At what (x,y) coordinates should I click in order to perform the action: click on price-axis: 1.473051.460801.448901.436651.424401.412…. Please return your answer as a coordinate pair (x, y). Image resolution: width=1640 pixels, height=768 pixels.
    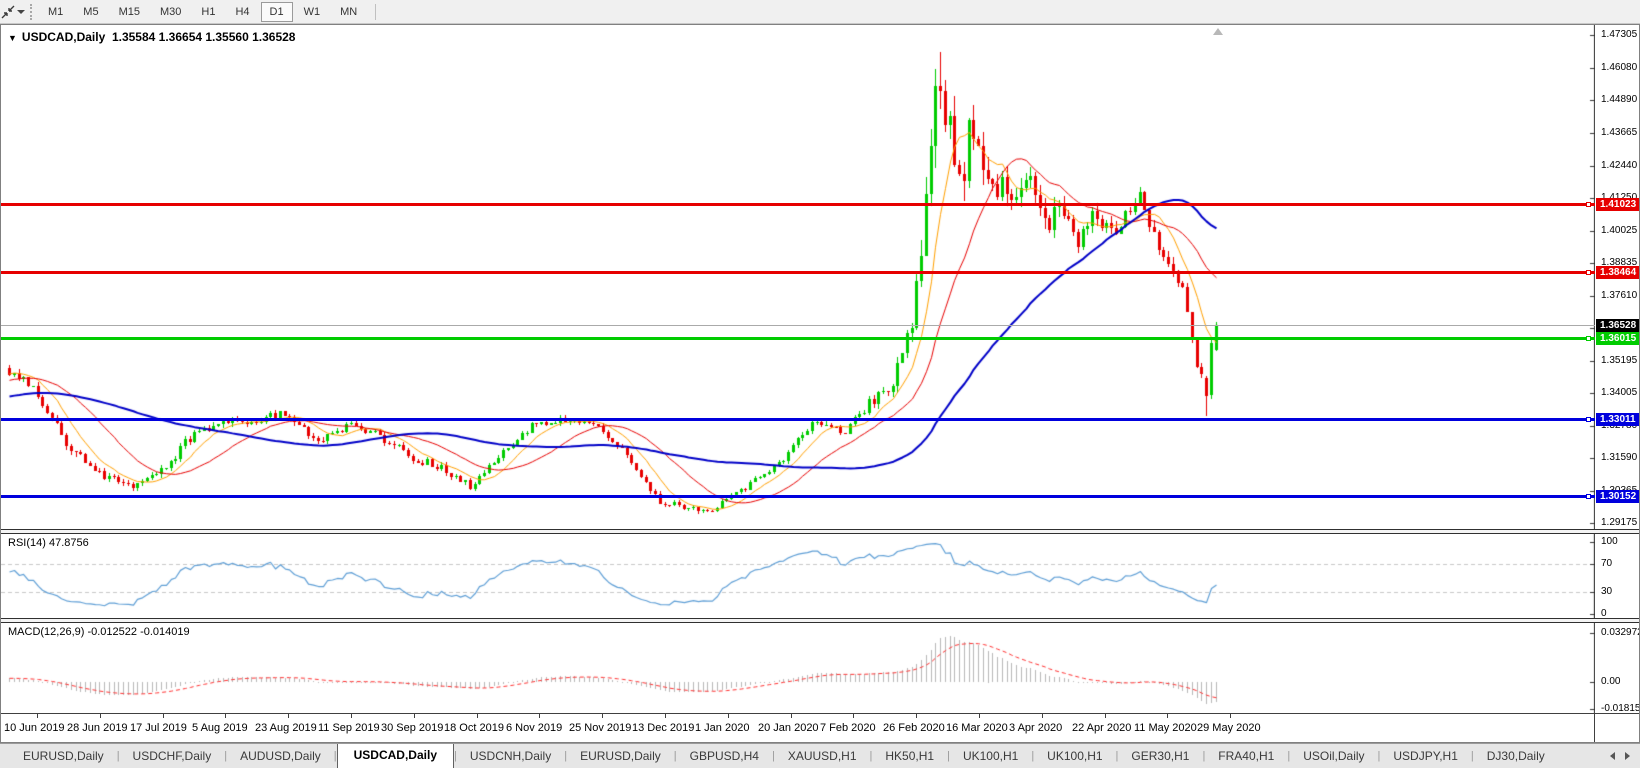
    Looking at the image, I should click on (1617, 277).